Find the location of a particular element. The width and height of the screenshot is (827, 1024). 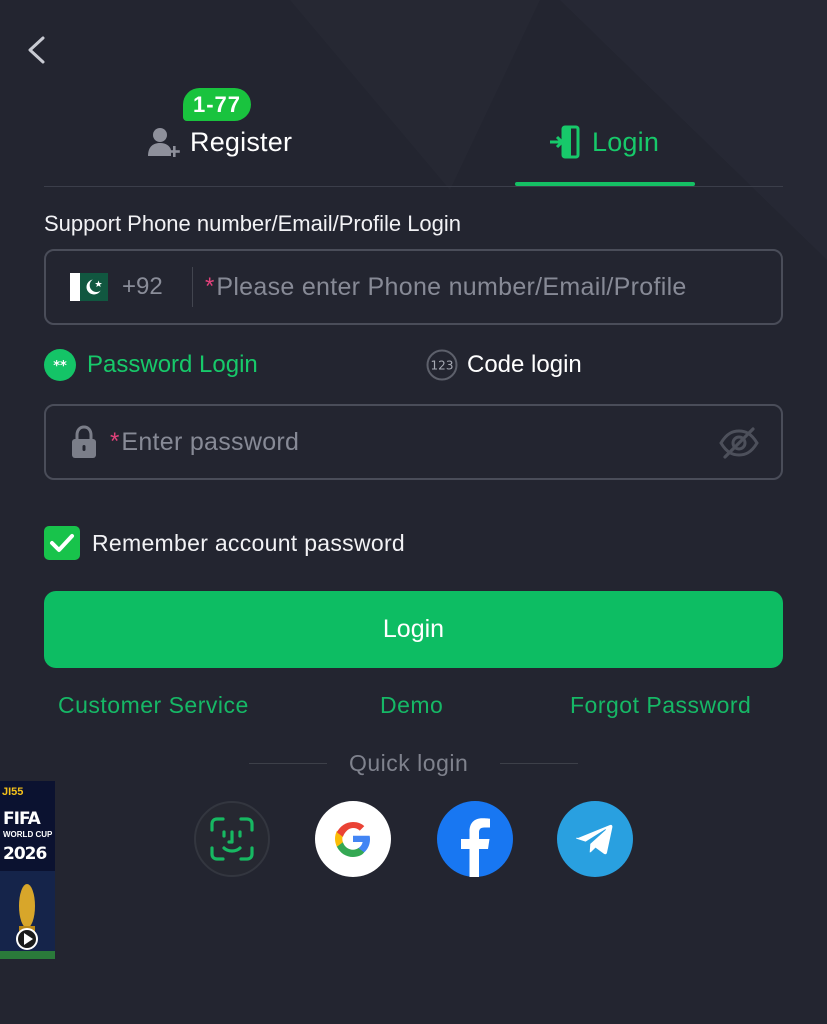

forgot-password-link: Forgot Password is located at coordinates (660, 705).